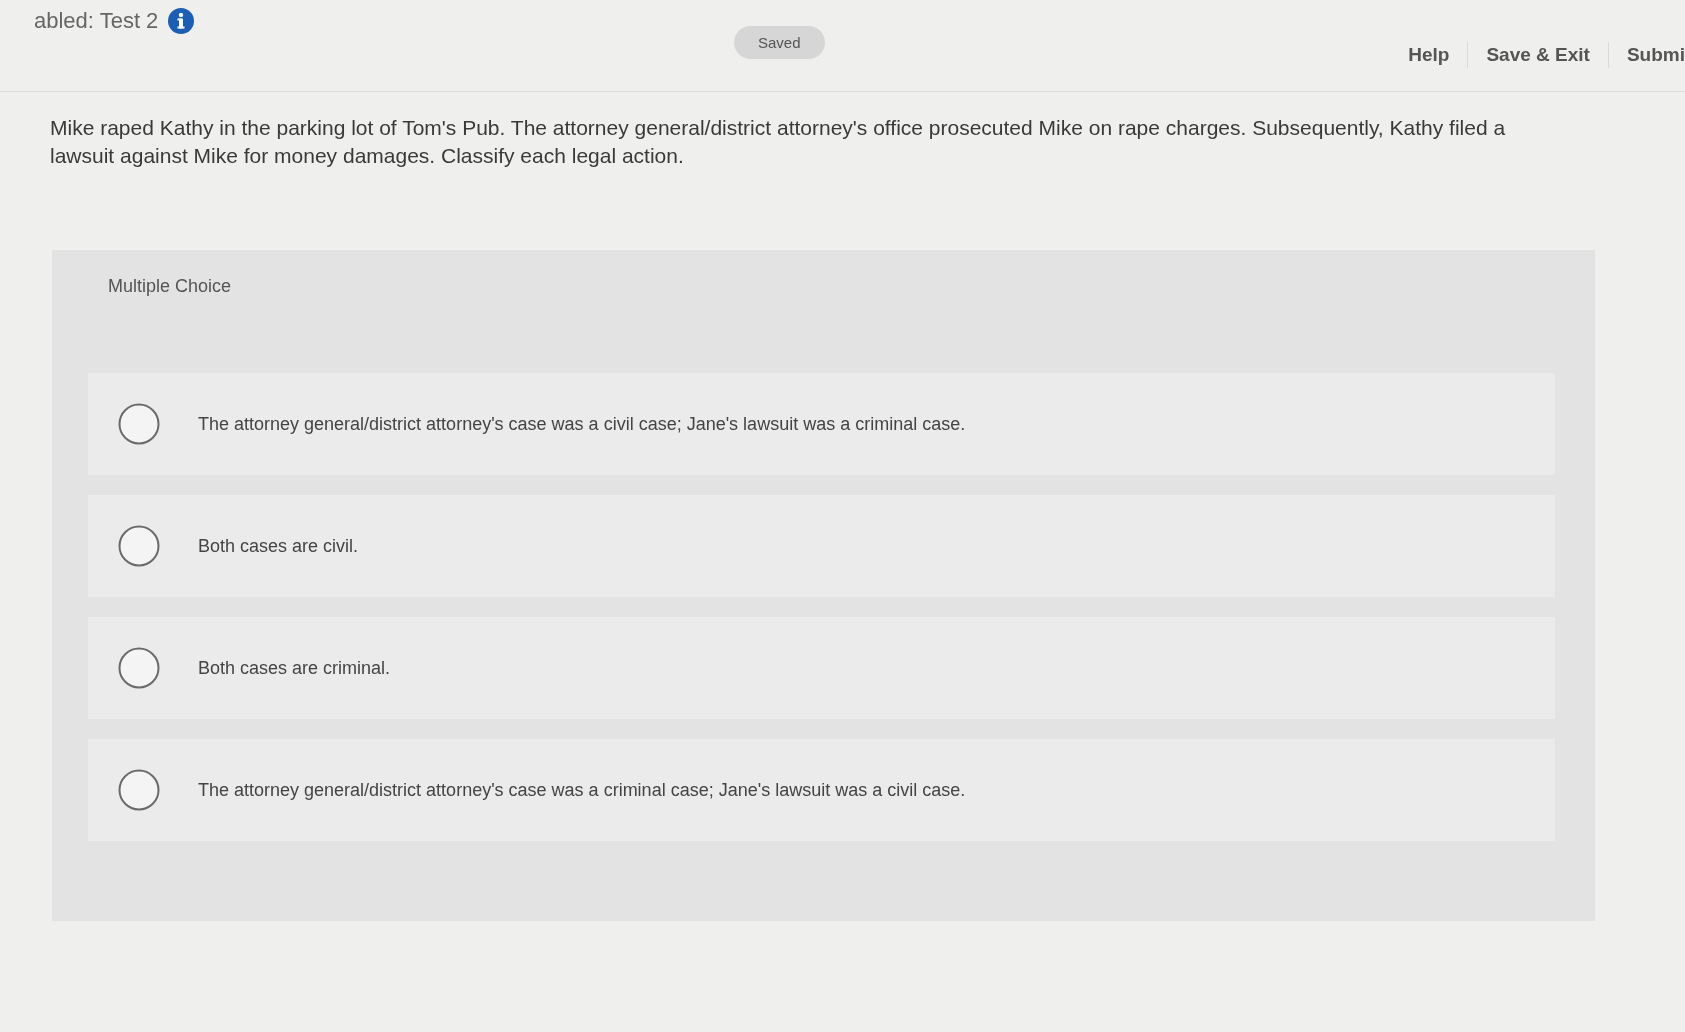 The width and height of the screenshot is (1685, 1032). Describe the element at coordinates (1538, 55) in the screenshot. I see `header-link: Save & Exit` at that location.